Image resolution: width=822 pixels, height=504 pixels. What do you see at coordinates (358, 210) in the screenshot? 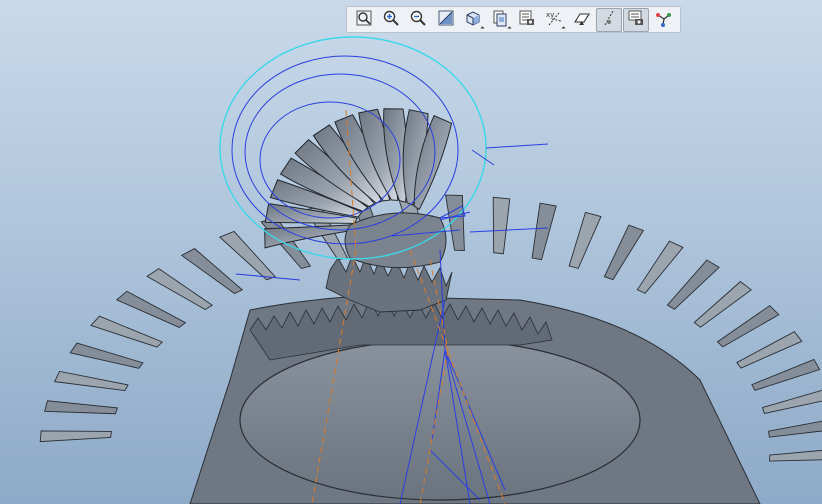
I see `pinion-gear` at bounding box center [358, 210].